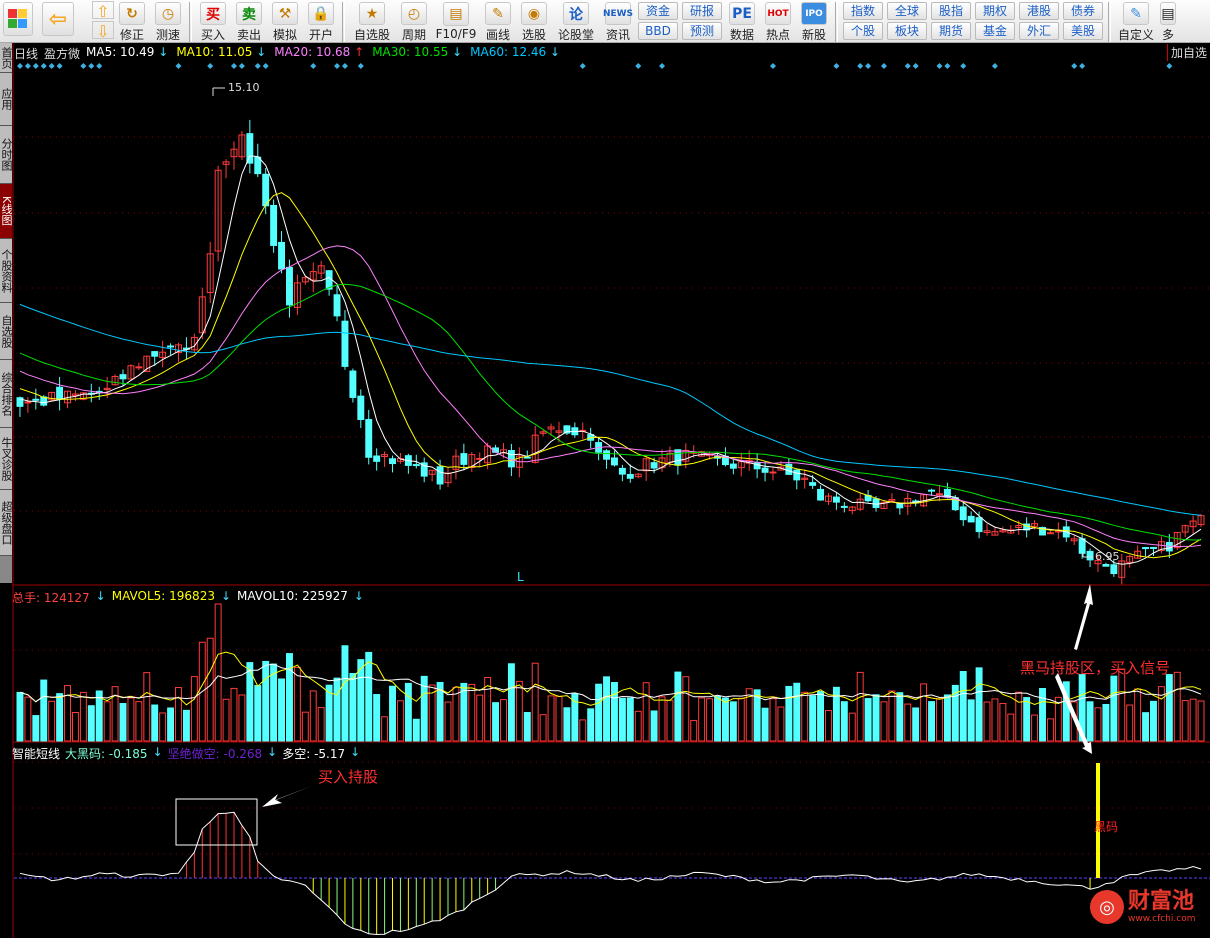 The width and height of the screenshot is (1210, 938). What do you see at coordinates (292, 596) in the screenshot?
I see `mavol10: MAVOL10: 225927` at bounding box center [292, 596].